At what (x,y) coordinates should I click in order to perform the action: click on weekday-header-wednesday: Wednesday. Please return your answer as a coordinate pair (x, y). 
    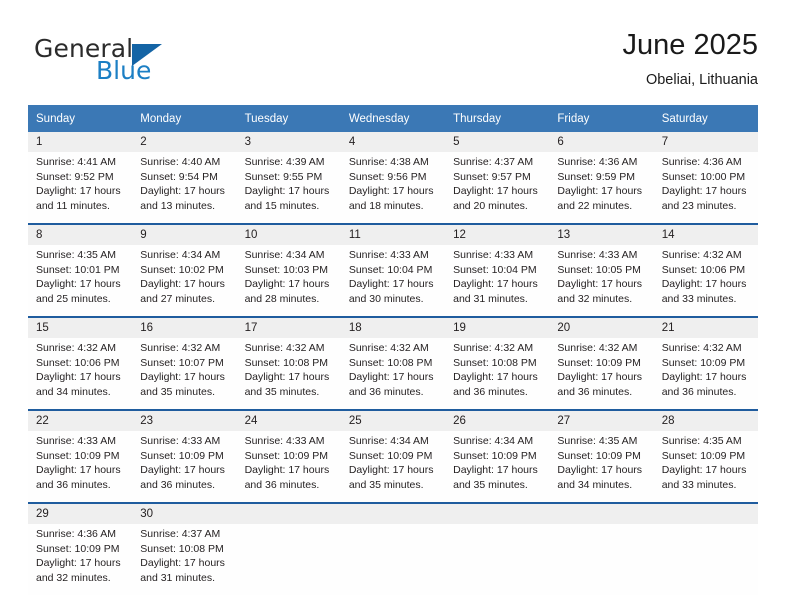
    Looking at the image, I should click on (393, 118).